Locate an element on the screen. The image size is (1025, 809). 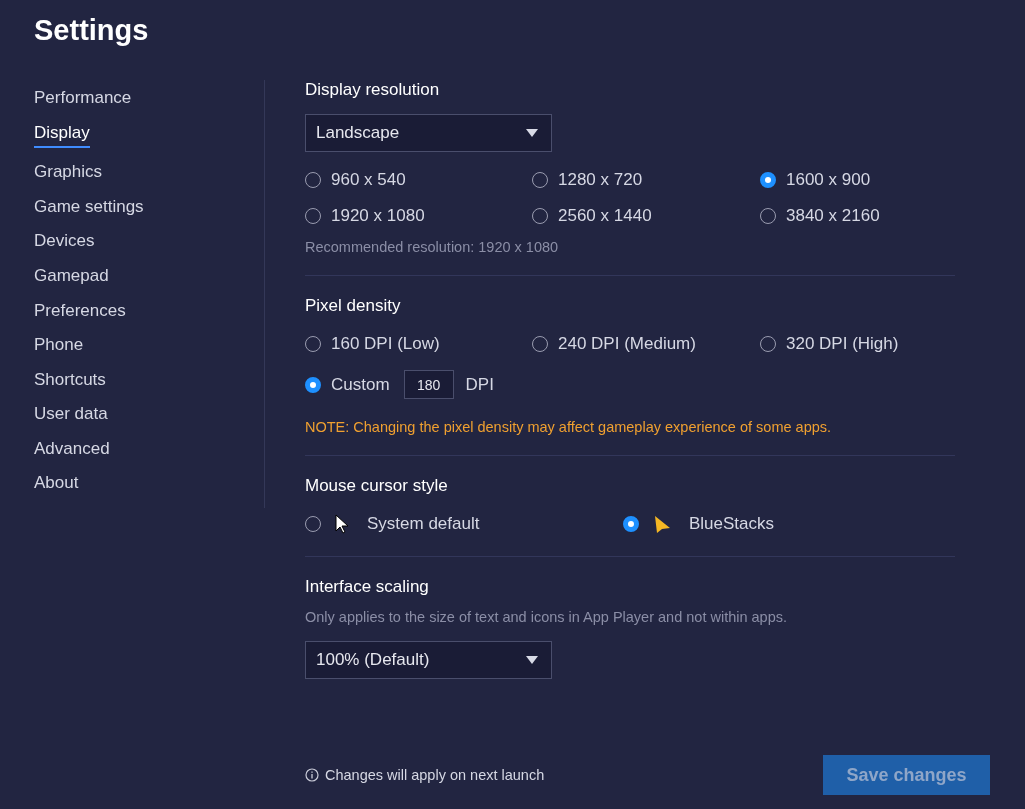
radio-label: System default is located at coordinates (423, 524).